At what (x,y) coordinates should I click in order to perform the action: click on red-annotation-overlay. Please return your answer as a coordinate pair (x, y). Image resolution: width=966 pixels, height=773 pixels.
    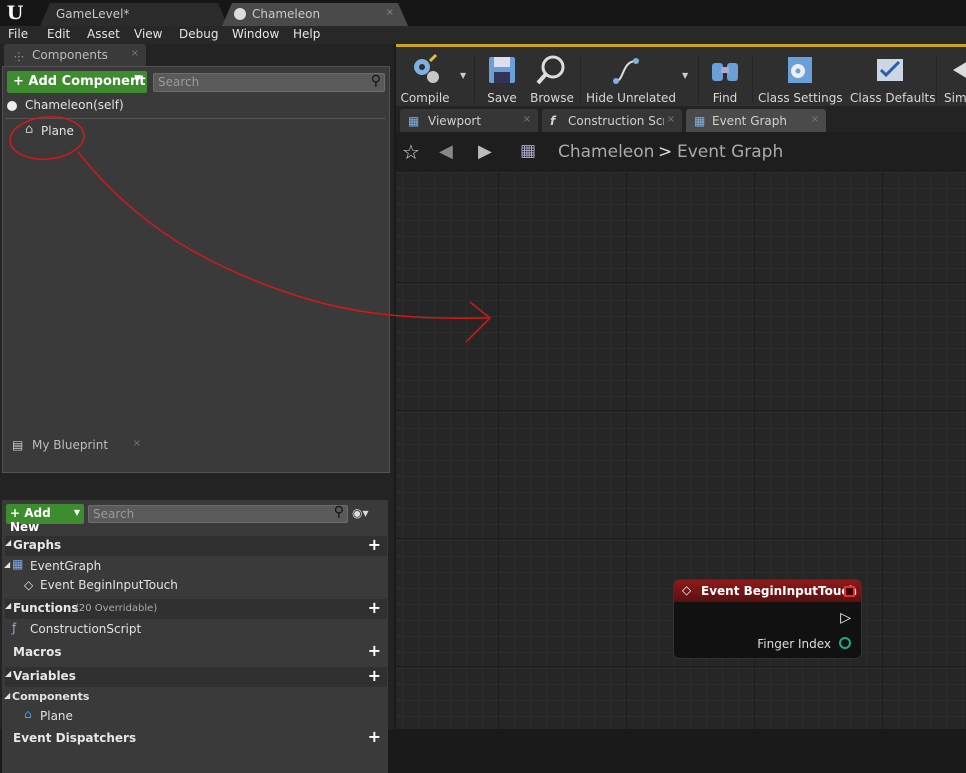
    Looking at the image, I should click on (250, 229).